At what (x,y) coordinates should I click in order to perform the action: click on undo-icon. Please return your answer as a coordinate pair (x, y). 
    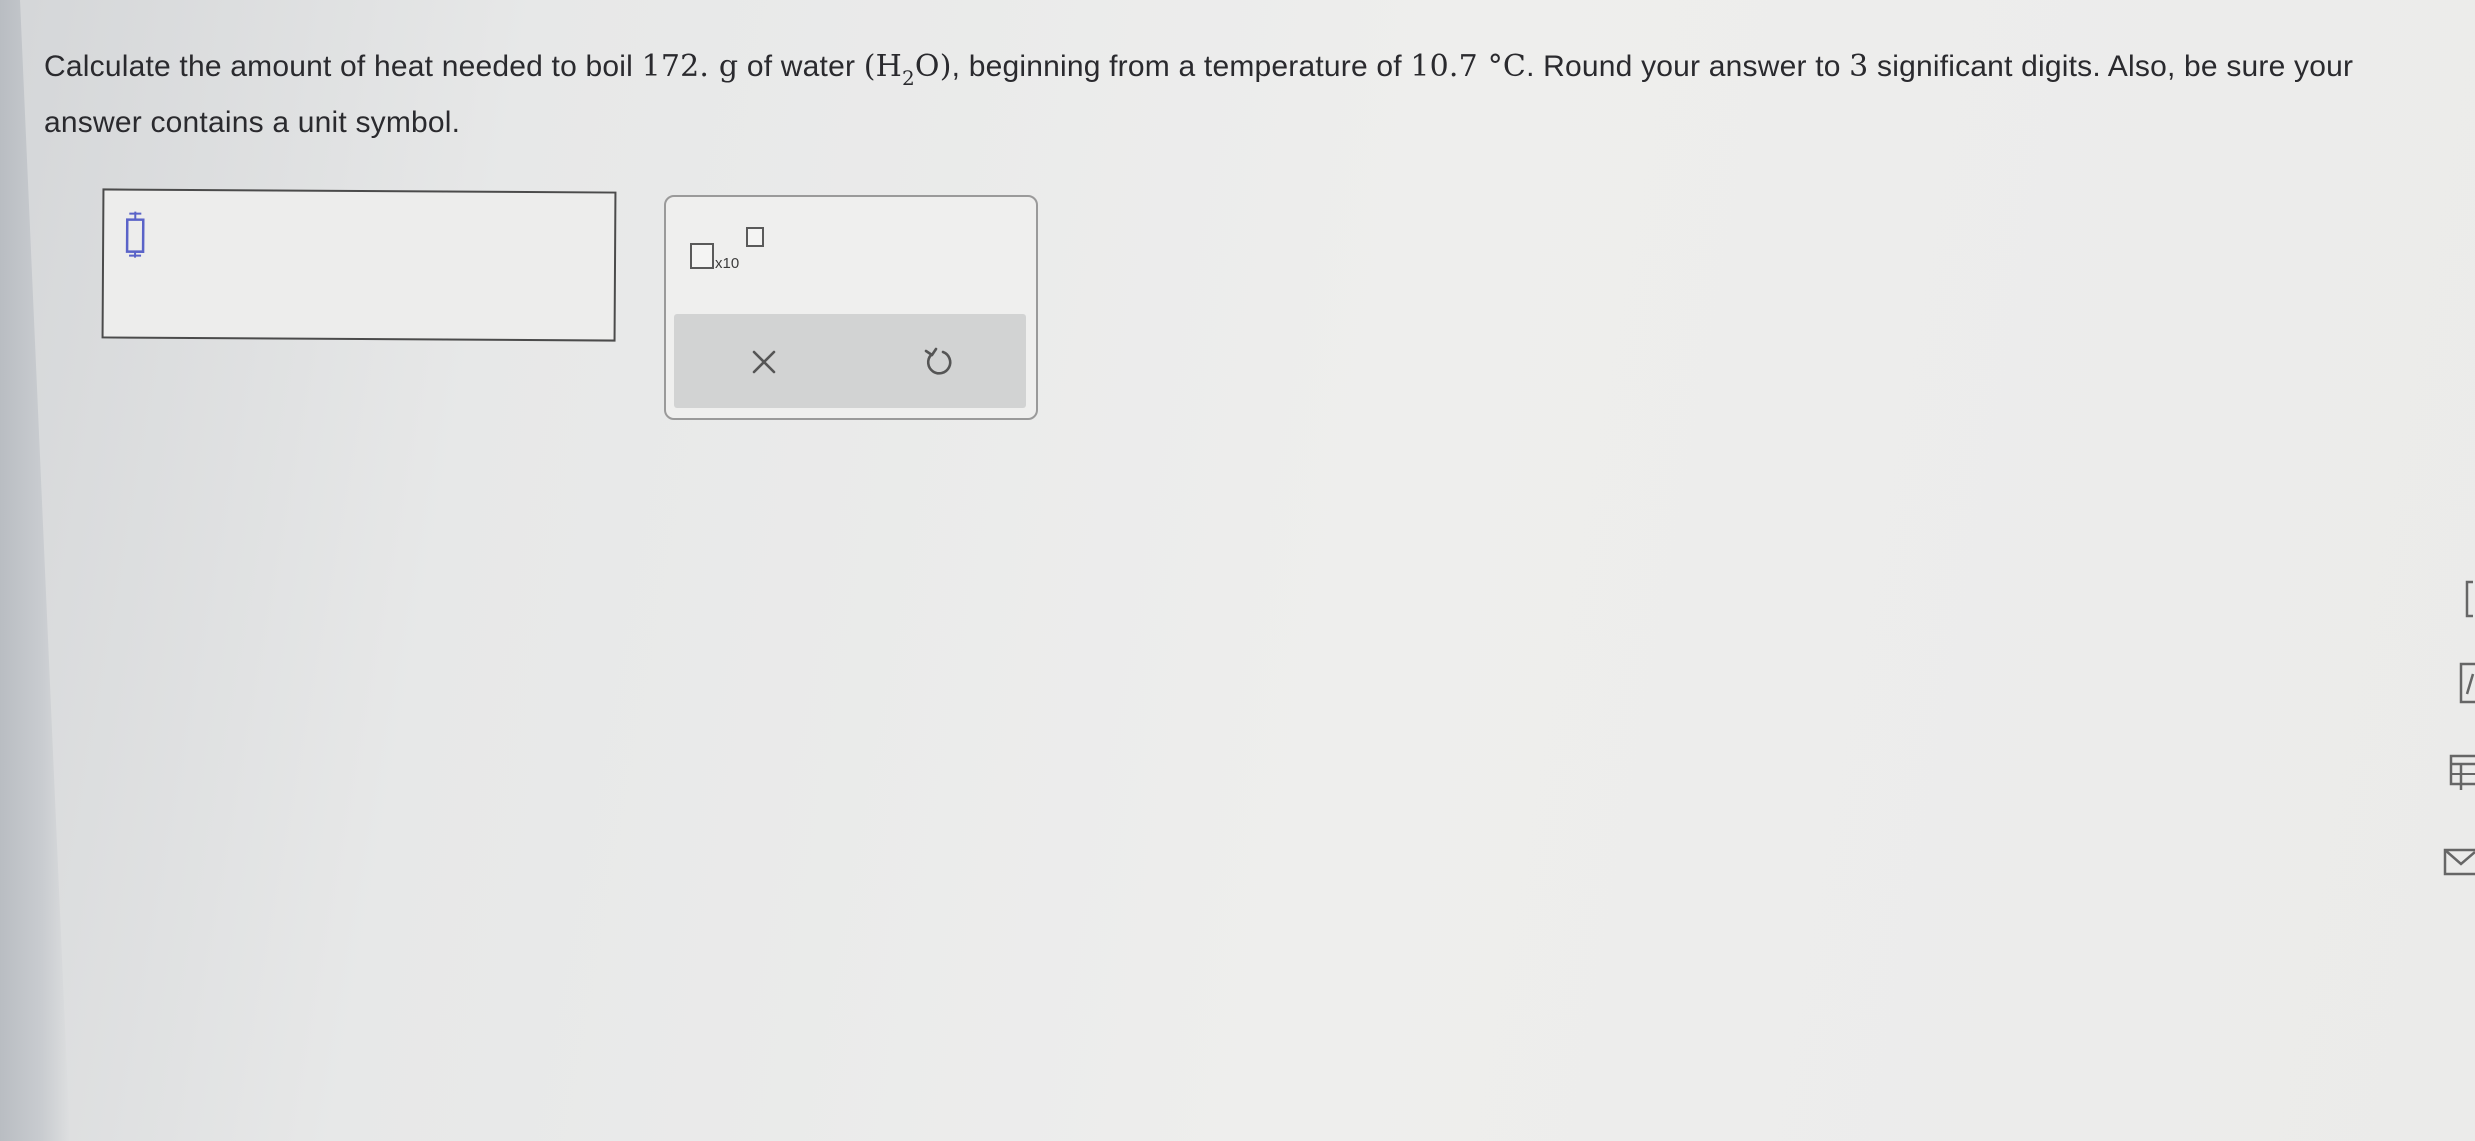
    Looking at the image, I should click on (938, 362).